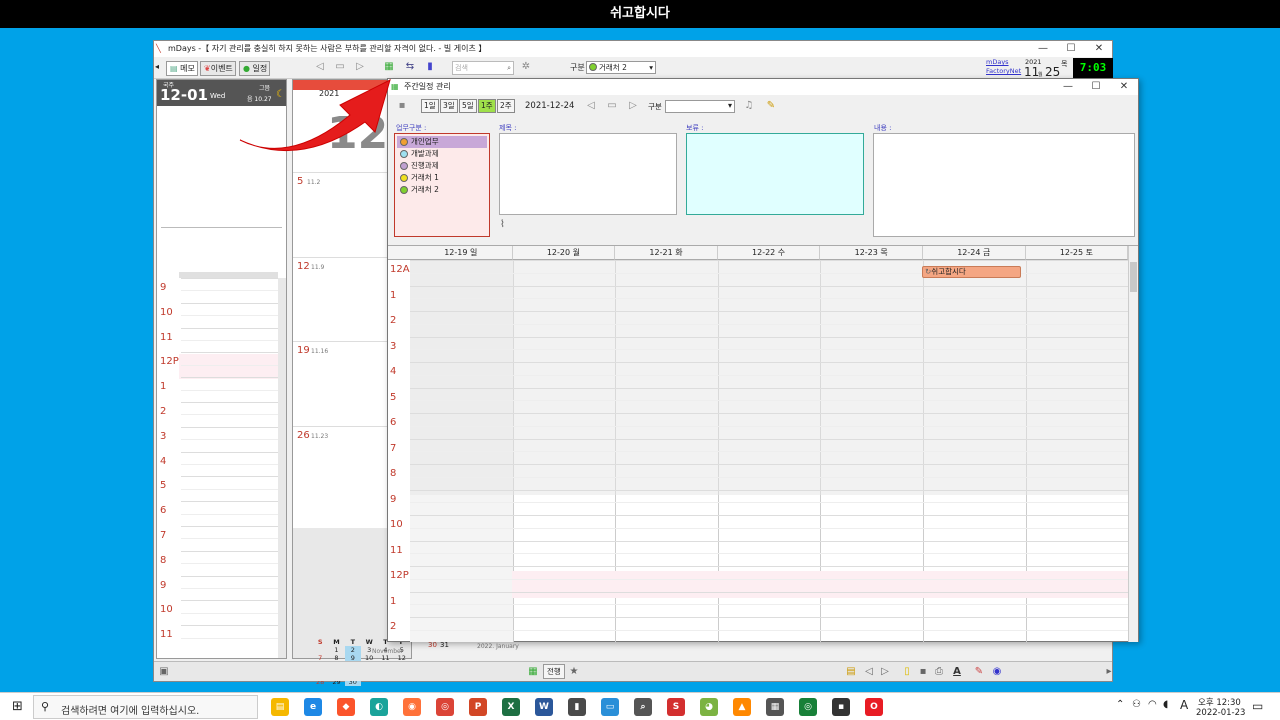  What do you see at coordinates (430, 106) in the screenshot?
I see `view-button-1: 1일` at bounding box center [430, 106].